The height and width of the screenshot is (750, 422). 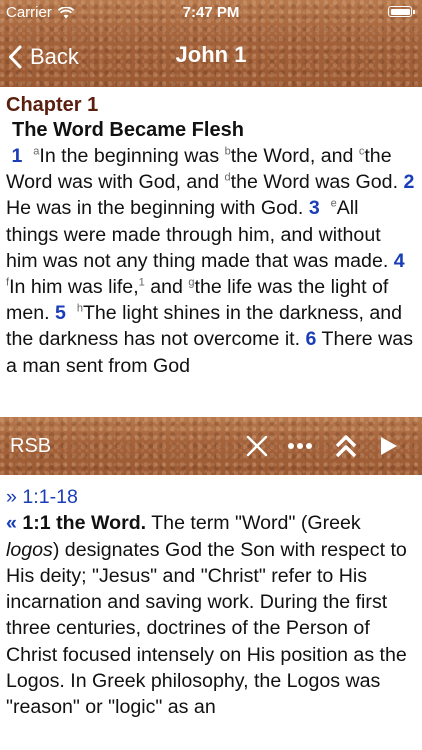 I want to click on verse-number: 5, so click(x=60, y=313).